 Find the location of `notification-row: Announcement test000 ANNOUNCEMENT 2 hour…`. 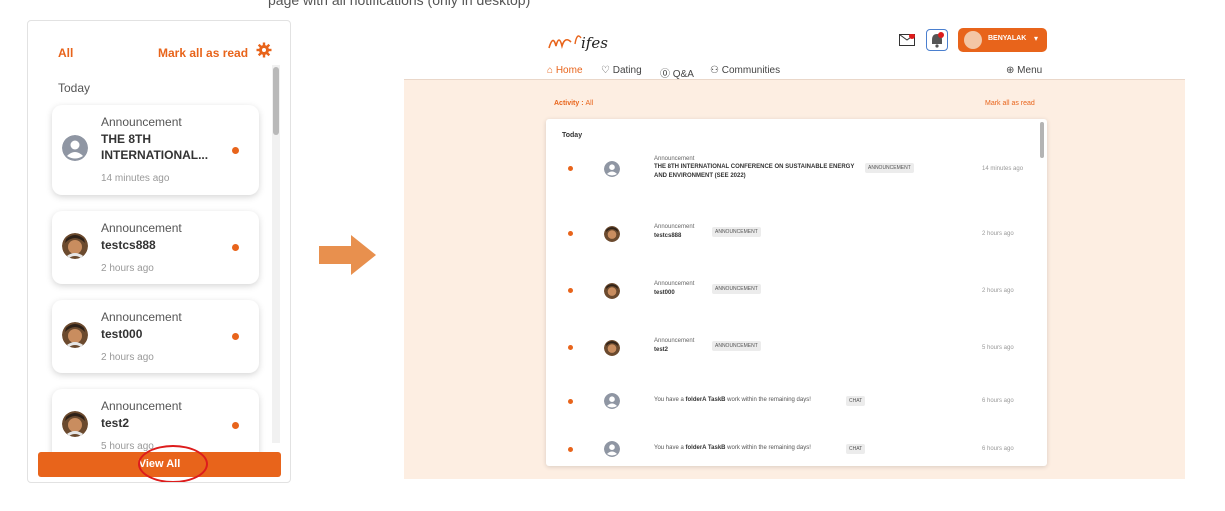

notification-row: Announcement test000 ANNOUNCEMENT 2 hour… is located at coordinates (791, 290).